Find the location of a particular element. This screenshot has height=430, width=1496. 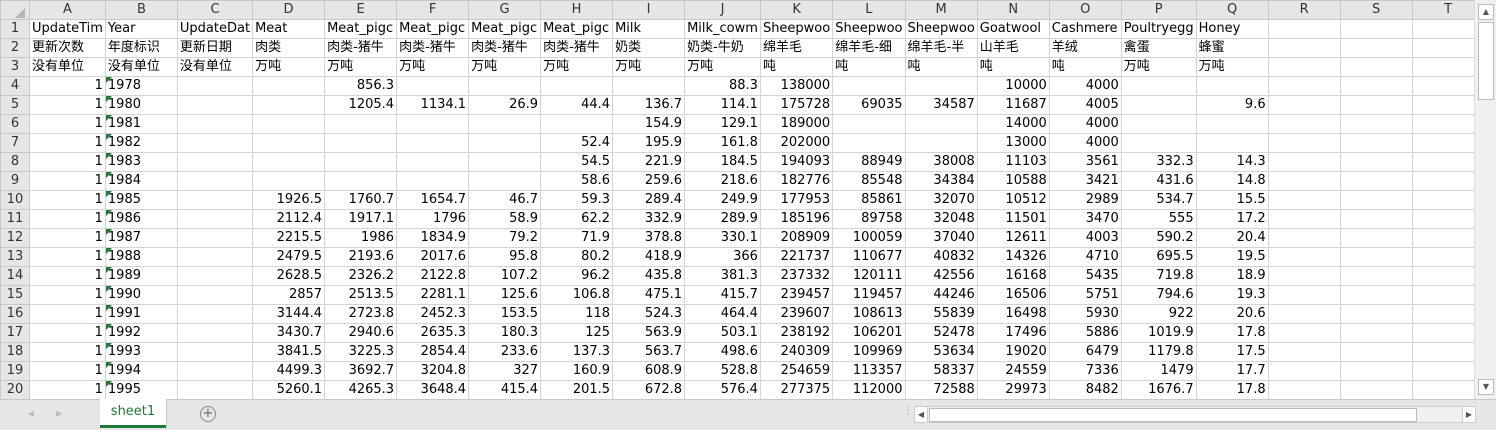

cell-A14: 1 is located at coordinates (67, 276).